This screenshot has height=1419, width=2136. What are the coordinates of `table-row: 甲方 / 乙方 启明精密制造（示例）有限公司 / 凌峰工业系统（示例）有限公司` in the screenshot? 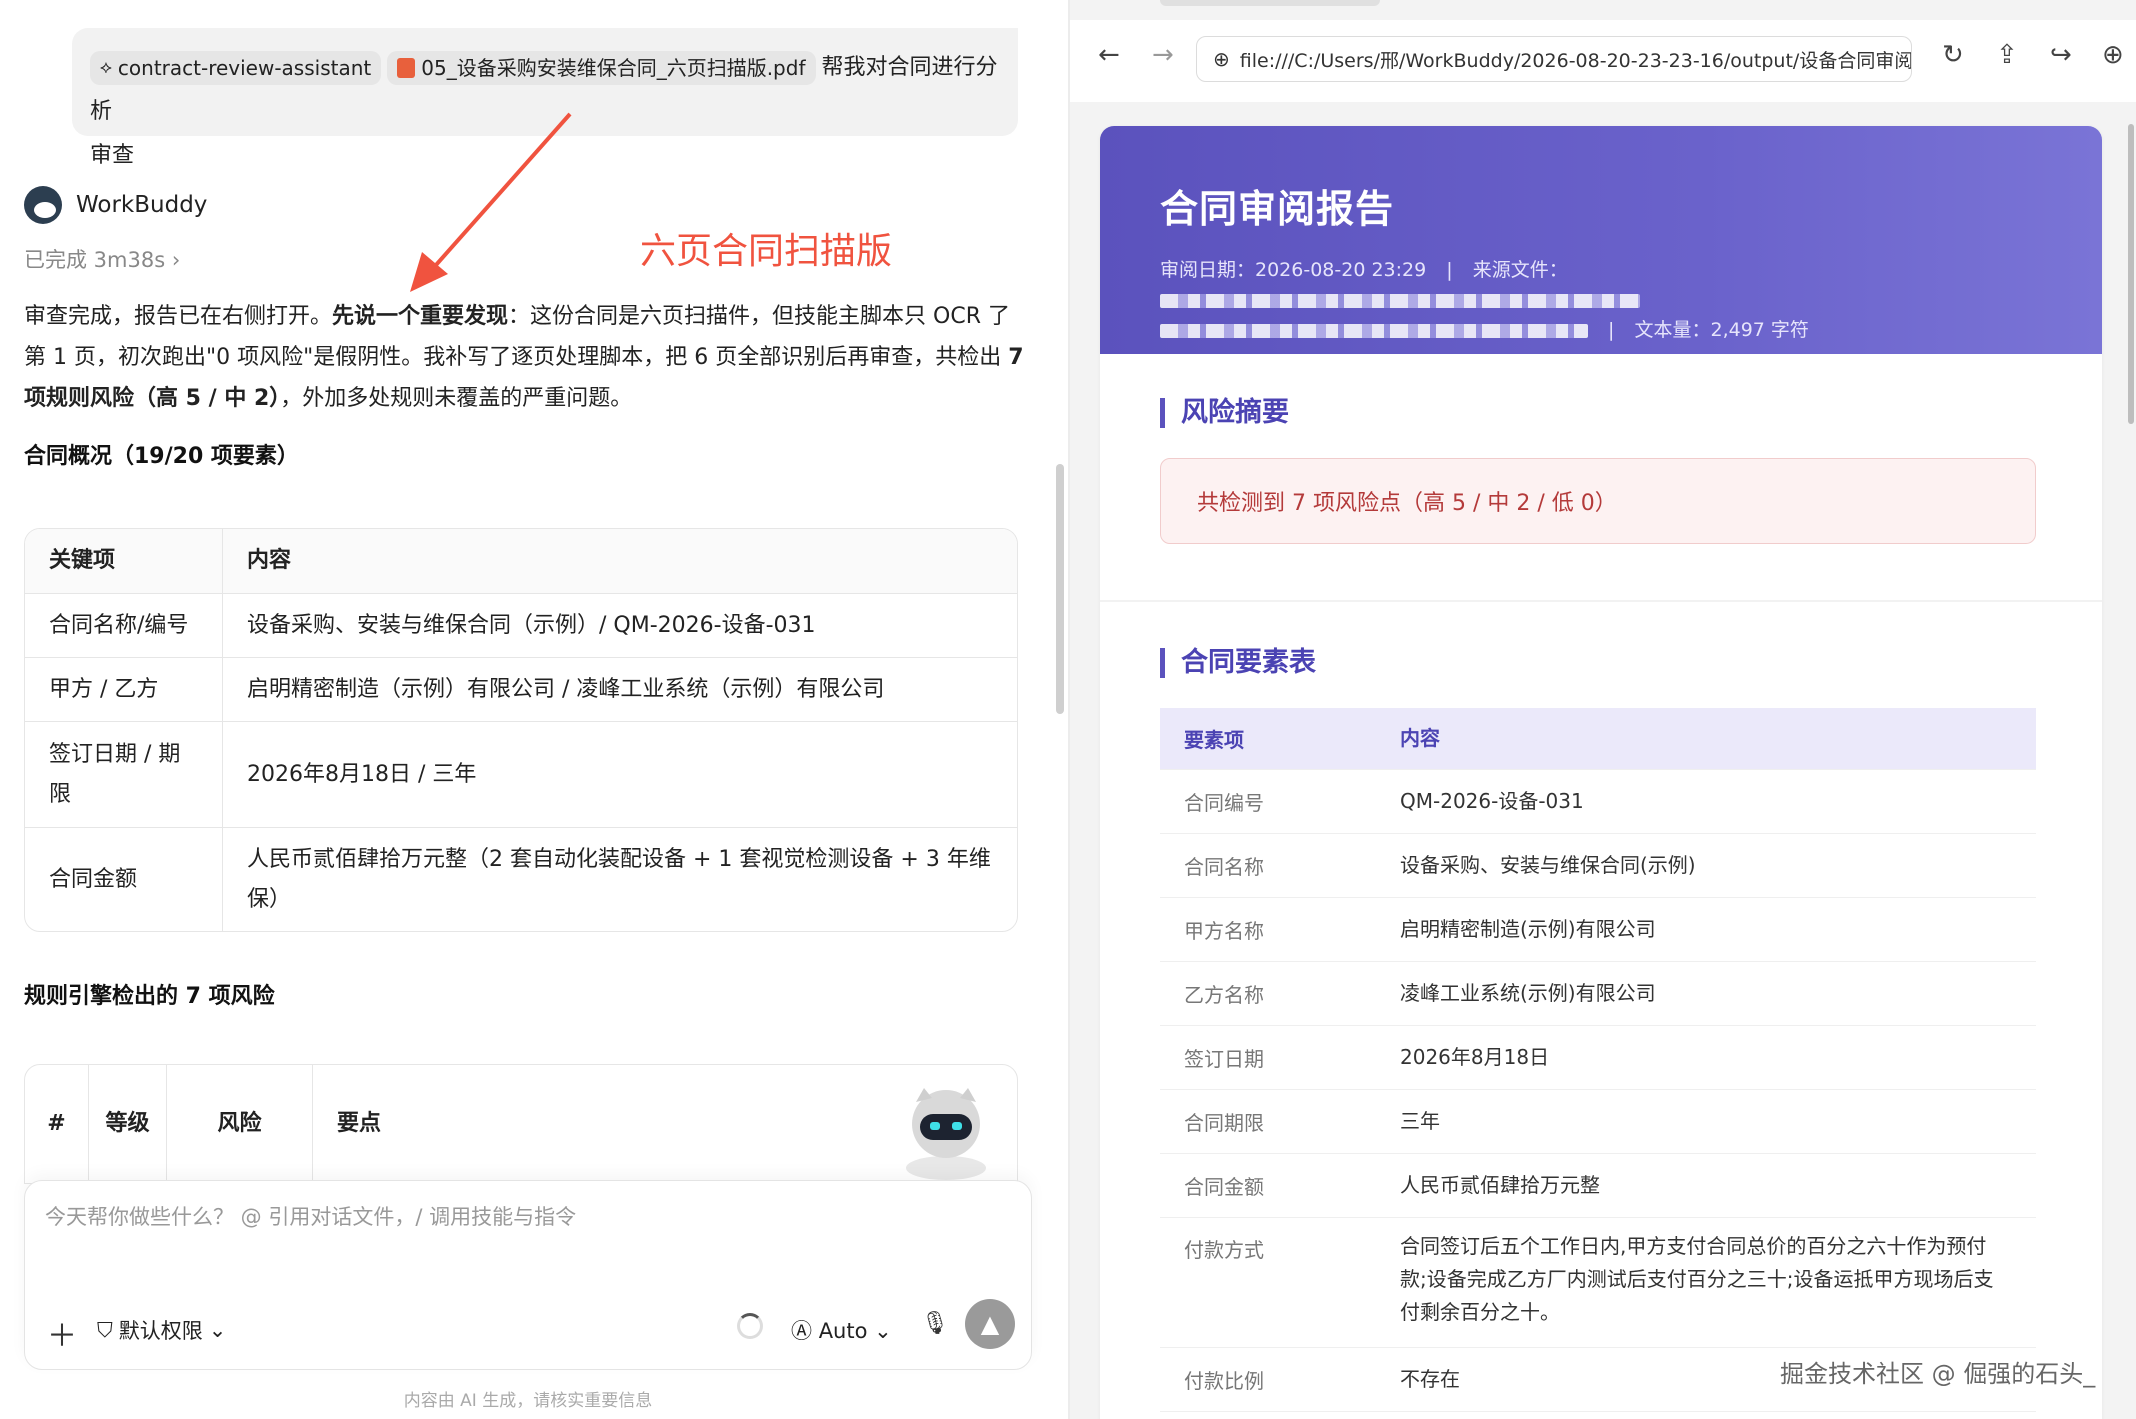 It's located at (521, 689).